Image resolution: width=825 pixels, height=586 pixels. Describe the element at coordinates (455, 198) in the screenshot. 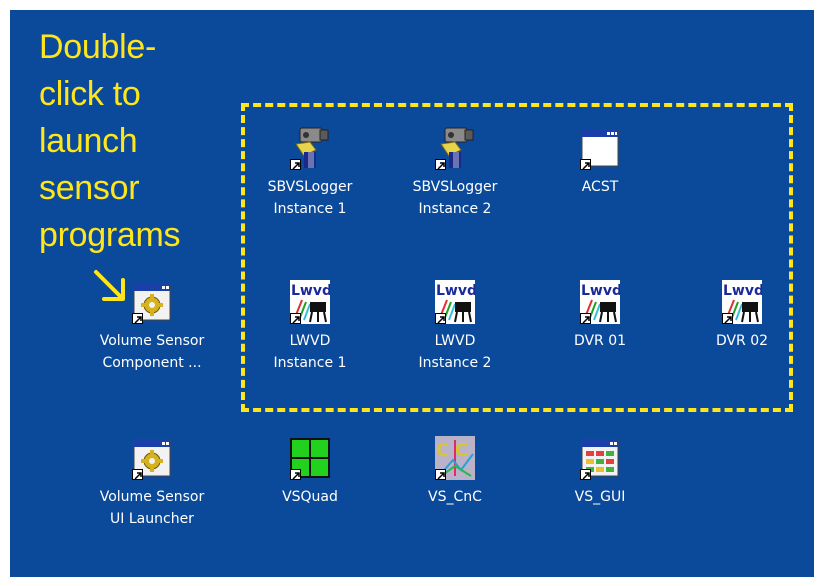

I see `icon-label: SBVSLogger Instance 2` at that location.